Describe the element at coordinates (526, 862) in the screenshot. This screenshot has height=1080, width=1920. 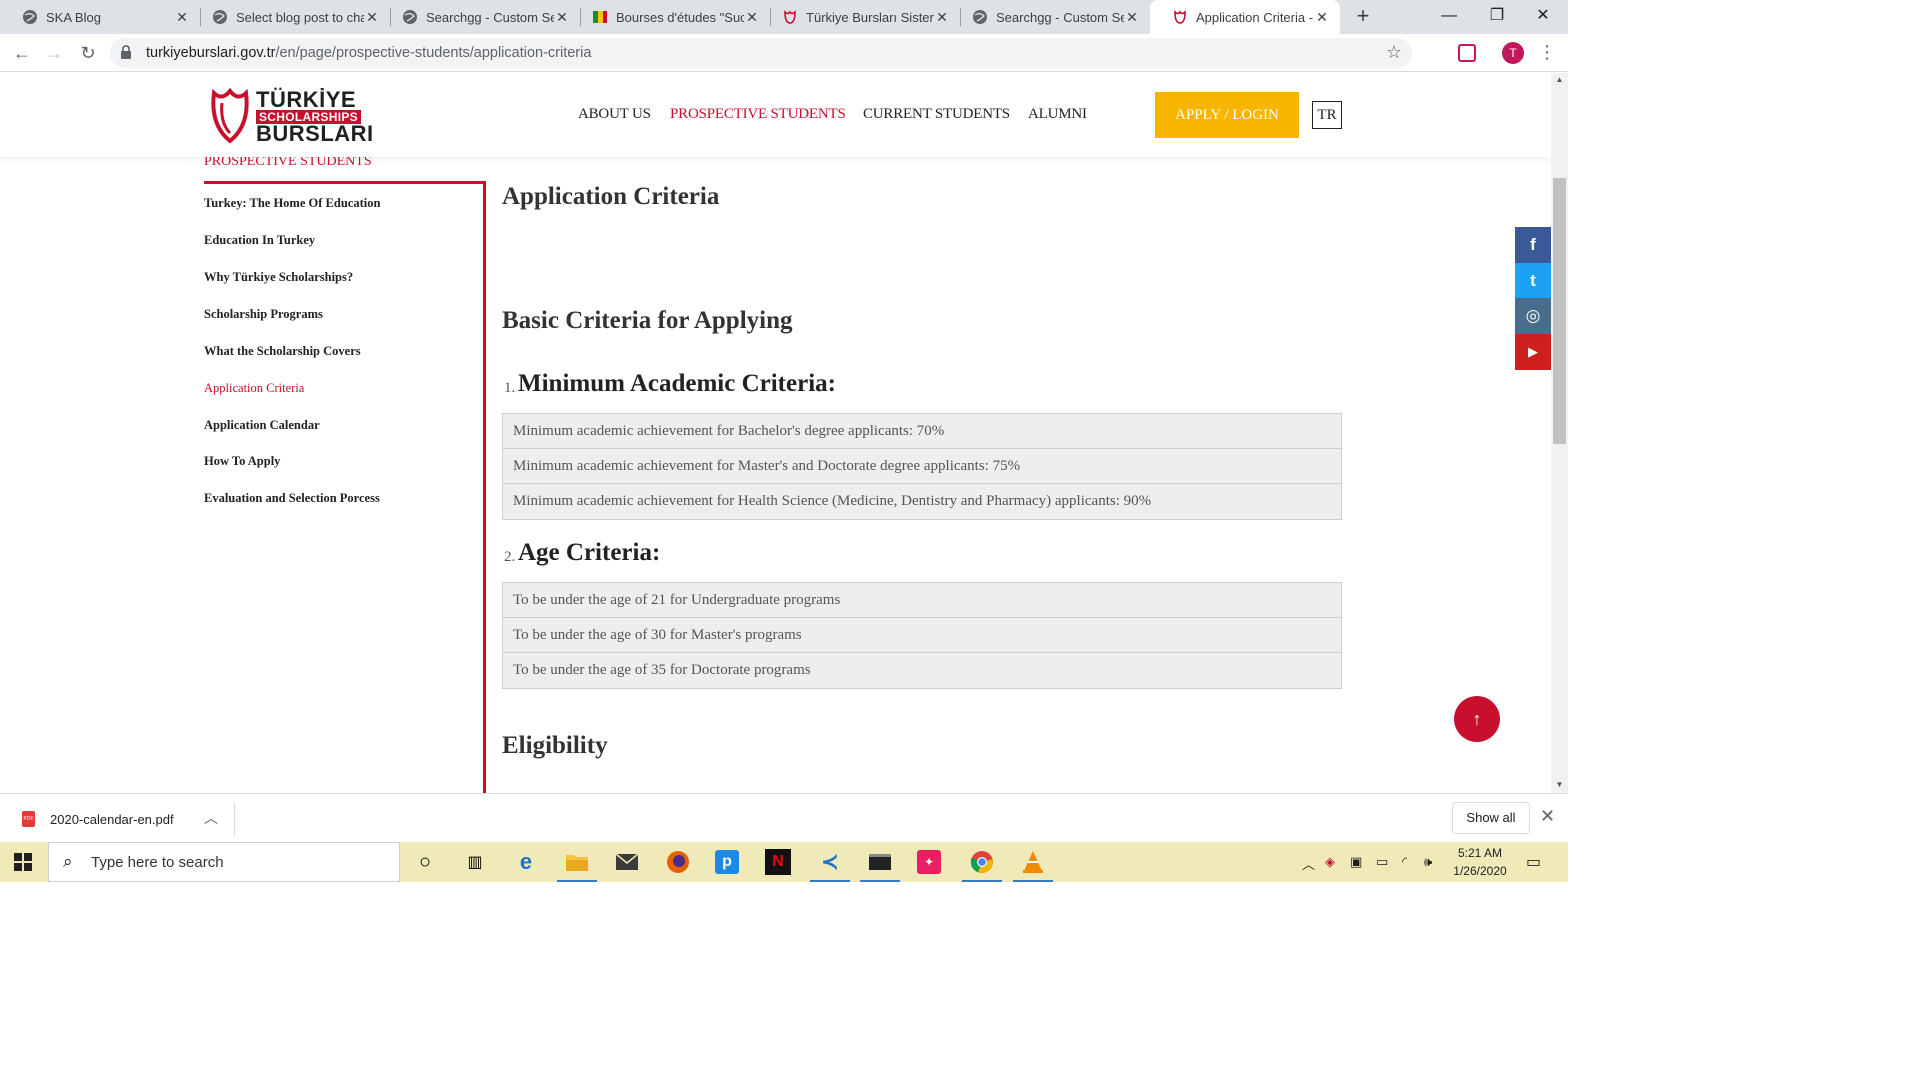
I see `edge-icon: e` at that location.